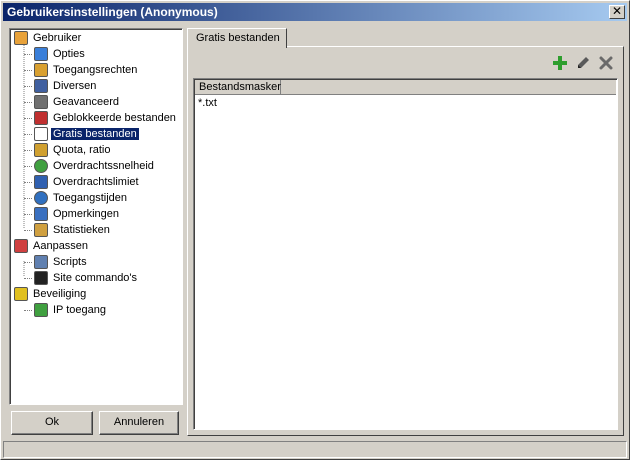 Image resolution: width=630 pixels, height=460 pixels. What do you see at coordinates (60, 294) in the screenshot?
I see `tree-item-label: Beveiliging` at bounding box center [60, 294].